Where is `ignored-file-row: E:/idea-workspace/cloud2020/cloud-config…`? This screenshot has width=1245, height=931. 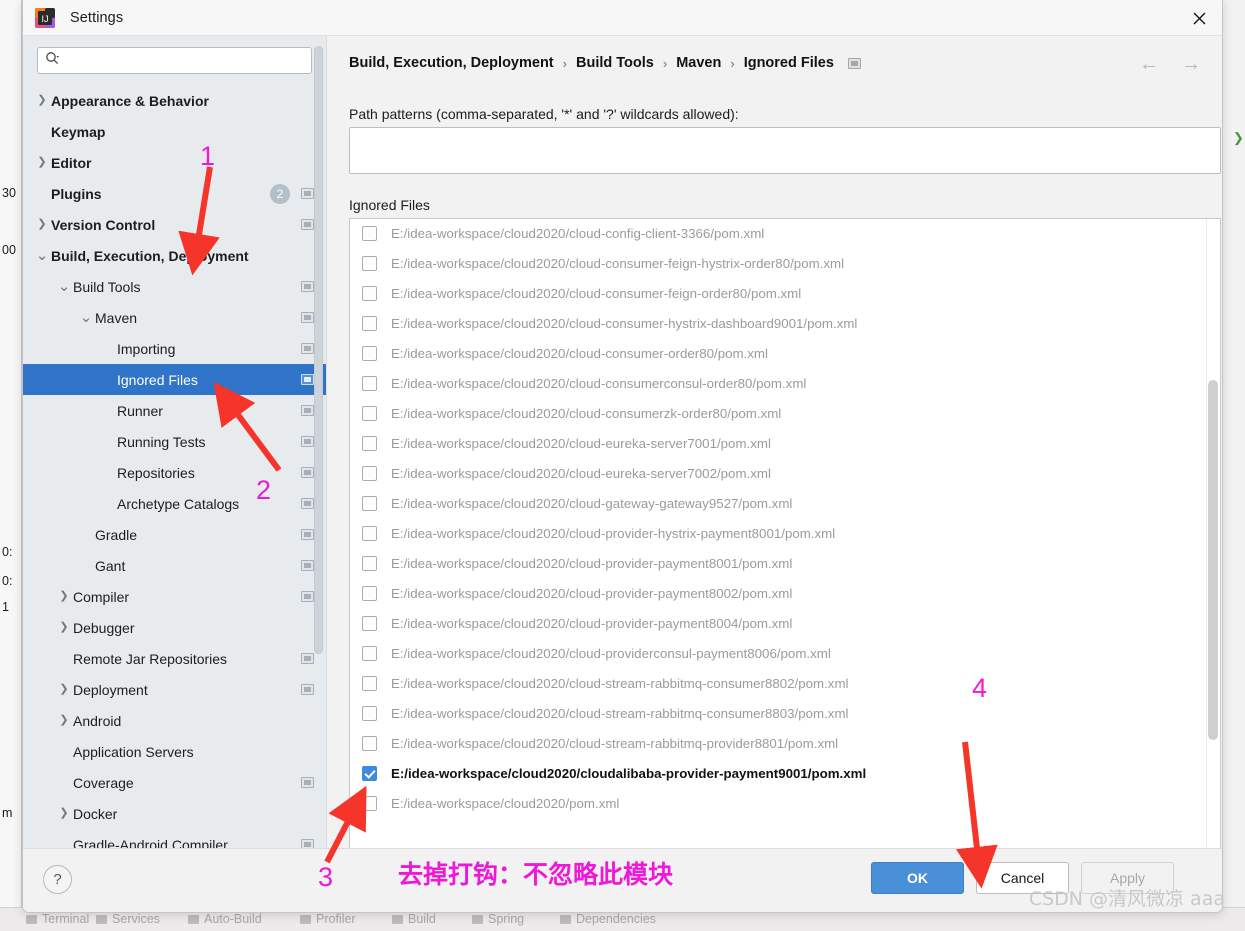 ignored-file-row: E:/idea-workspace/cloud2020/cloud-config… is located at coordinates (785, 233).